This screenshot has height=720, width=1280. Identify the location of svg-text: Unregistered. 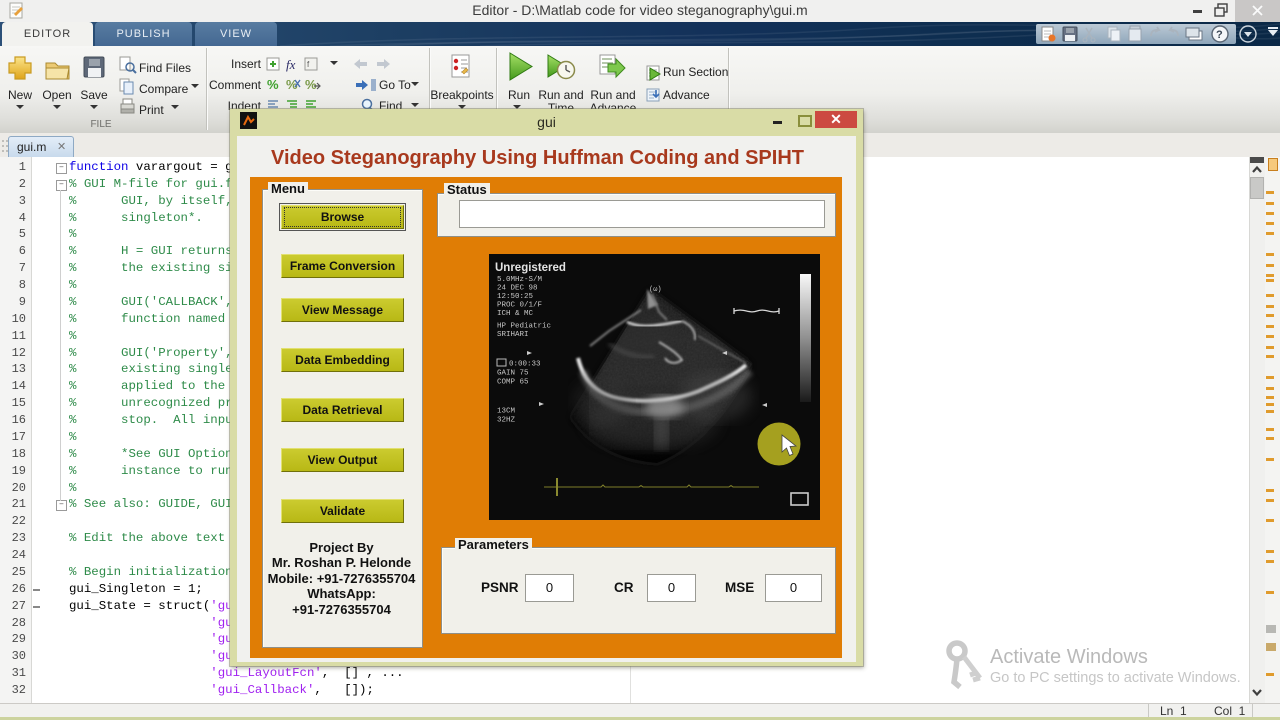
(530, 268).